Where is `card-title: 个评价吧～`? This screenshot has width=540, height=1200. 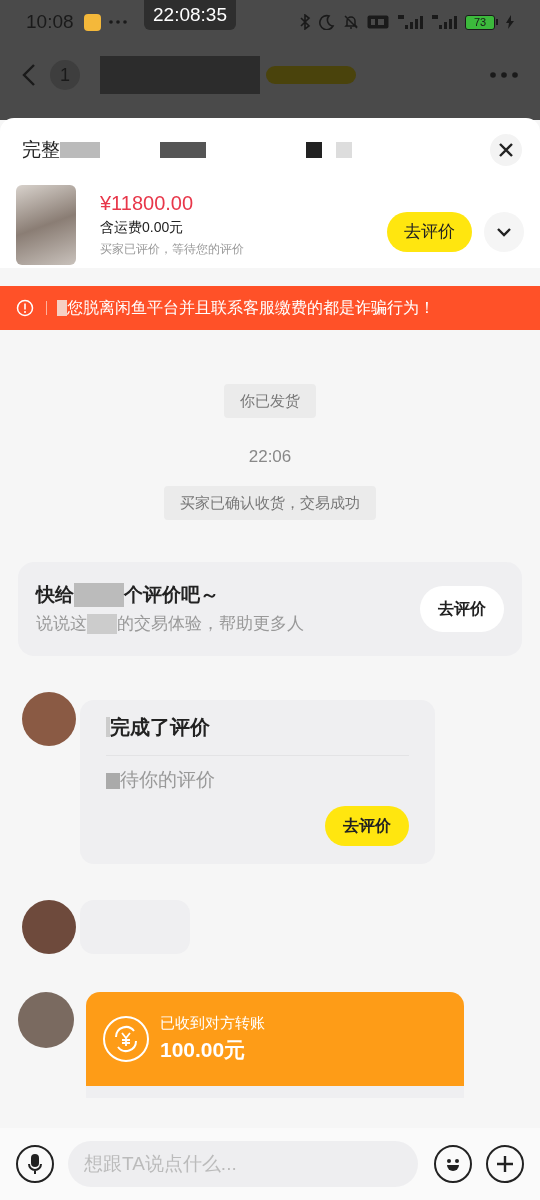 card-title: 个评价吧～ is located at coordinates (171, 594).